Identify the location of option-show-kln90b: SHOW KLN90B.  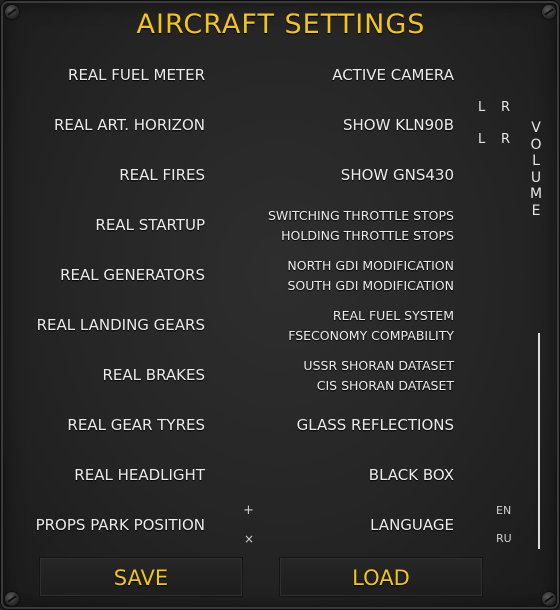
(398, 125).